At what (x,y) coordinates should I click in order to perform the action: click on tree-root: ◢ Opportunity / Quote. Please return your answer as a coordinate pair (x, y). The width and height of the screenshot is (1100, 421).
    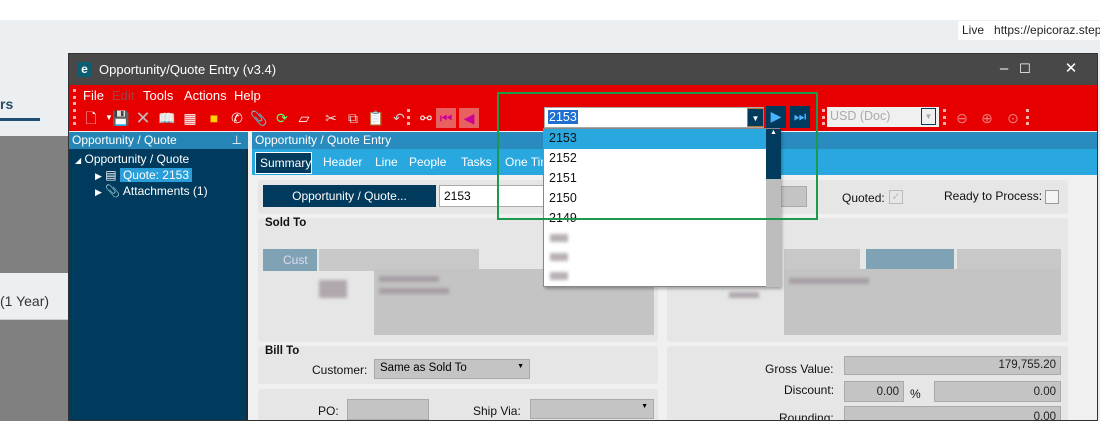
    Looking at the image, I should click on (132, 159).